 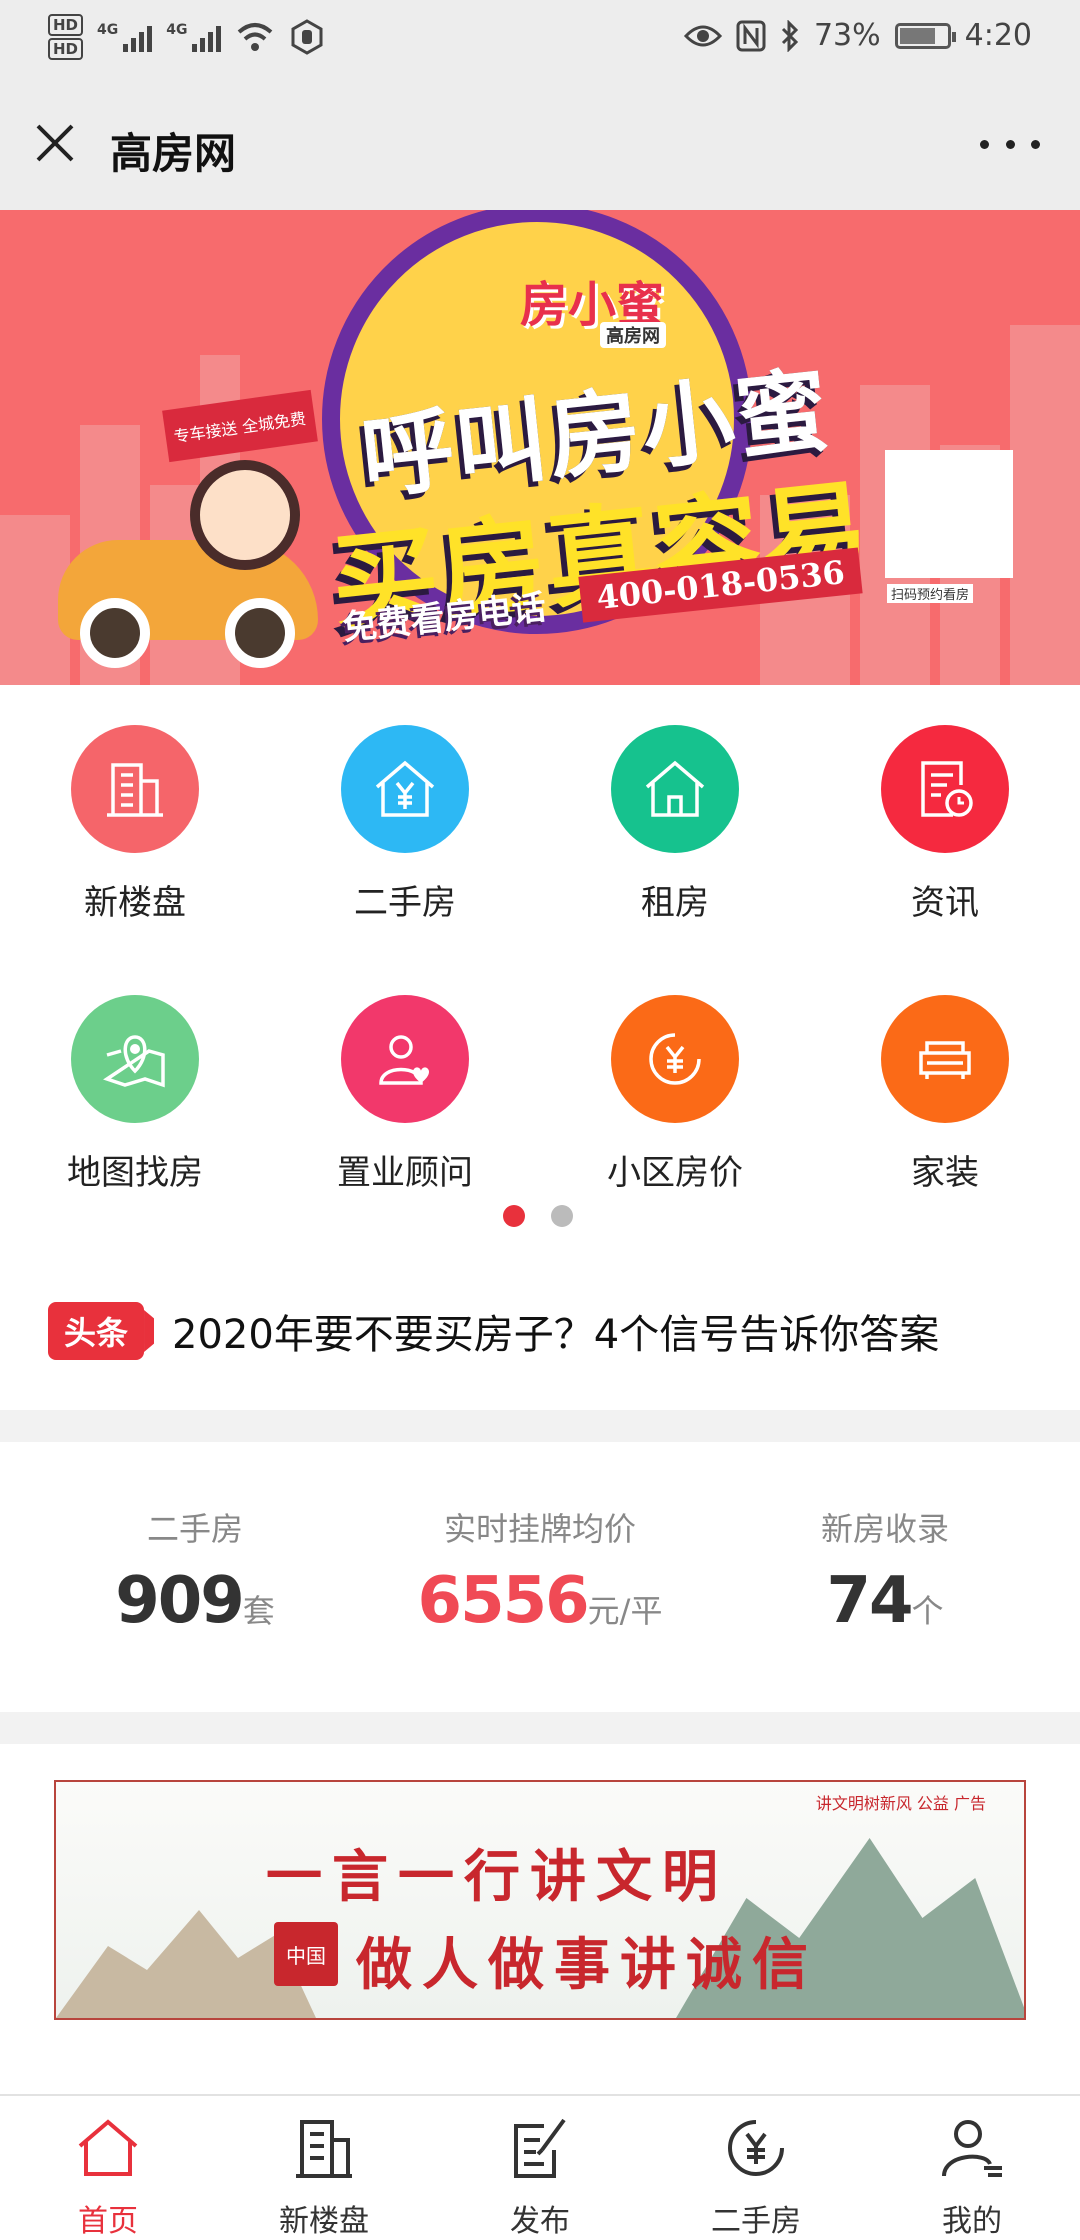 What do you see at coordinates (539, 1529) in the screenshot?
I see `stat-label: 实时挂牌均价` at bounding box center [539, 1529].